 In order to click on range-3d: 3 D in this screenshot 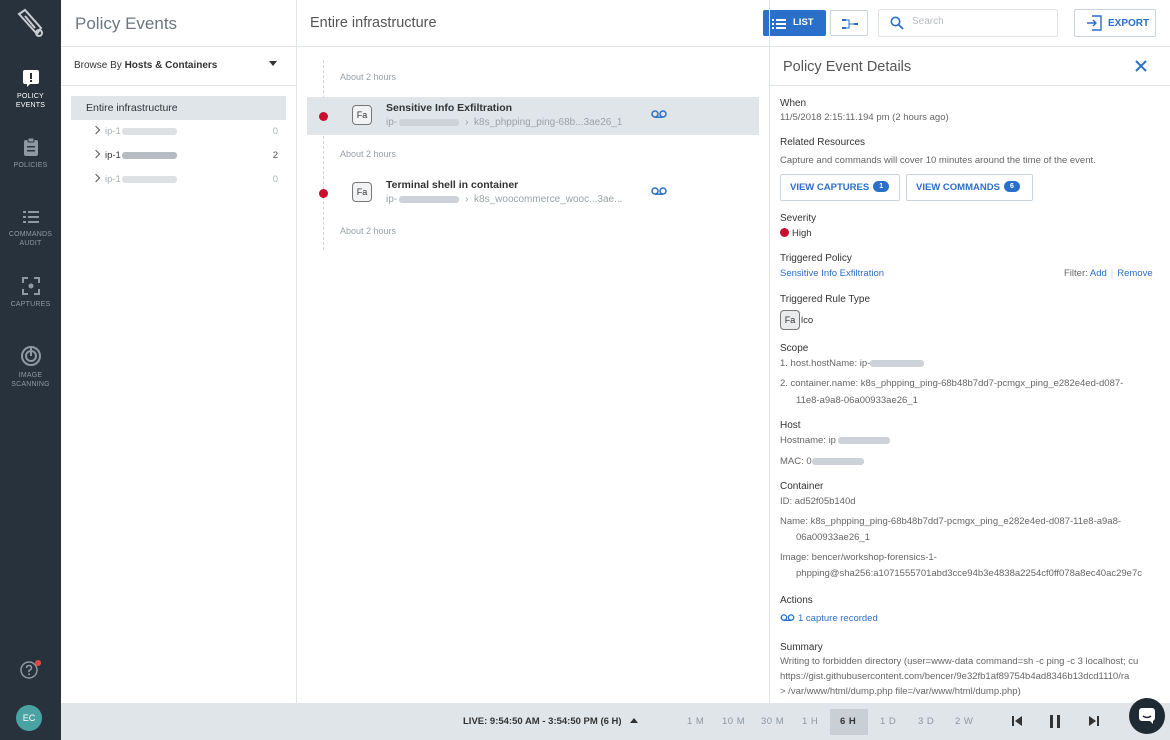, I will do `click(926, 721)`.